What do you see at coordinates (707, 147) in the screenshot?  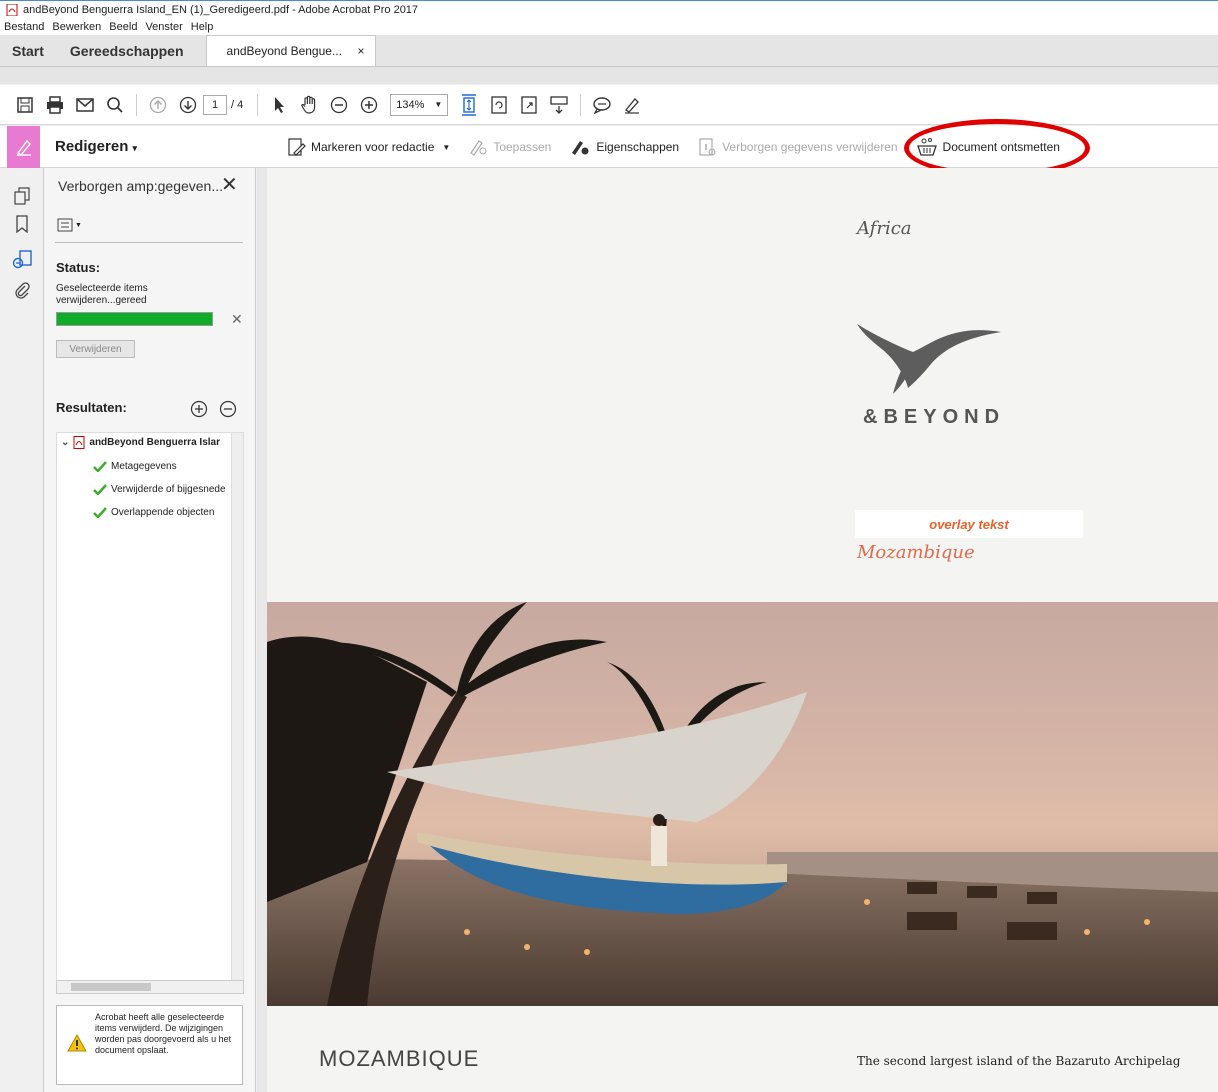 I see `remove-hidden-icon` at bounding box center [707, 147].